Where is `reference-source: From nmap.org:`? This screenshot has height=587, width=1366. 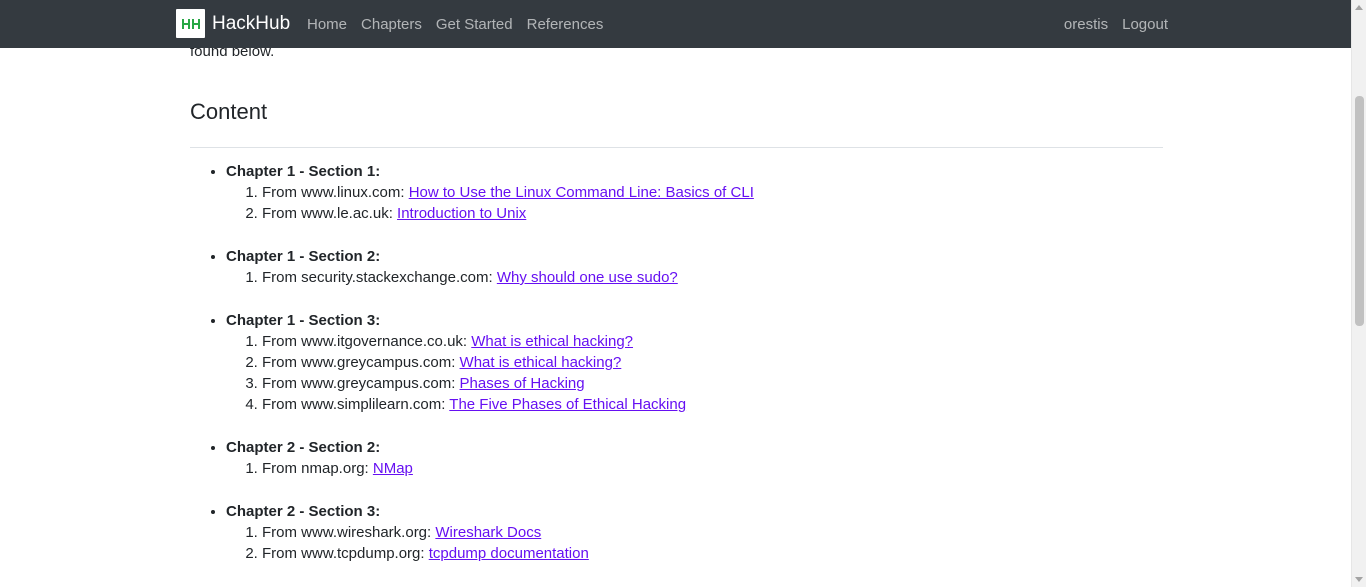
reference-source: From nmap.org: is located at coordinates (315, 468).